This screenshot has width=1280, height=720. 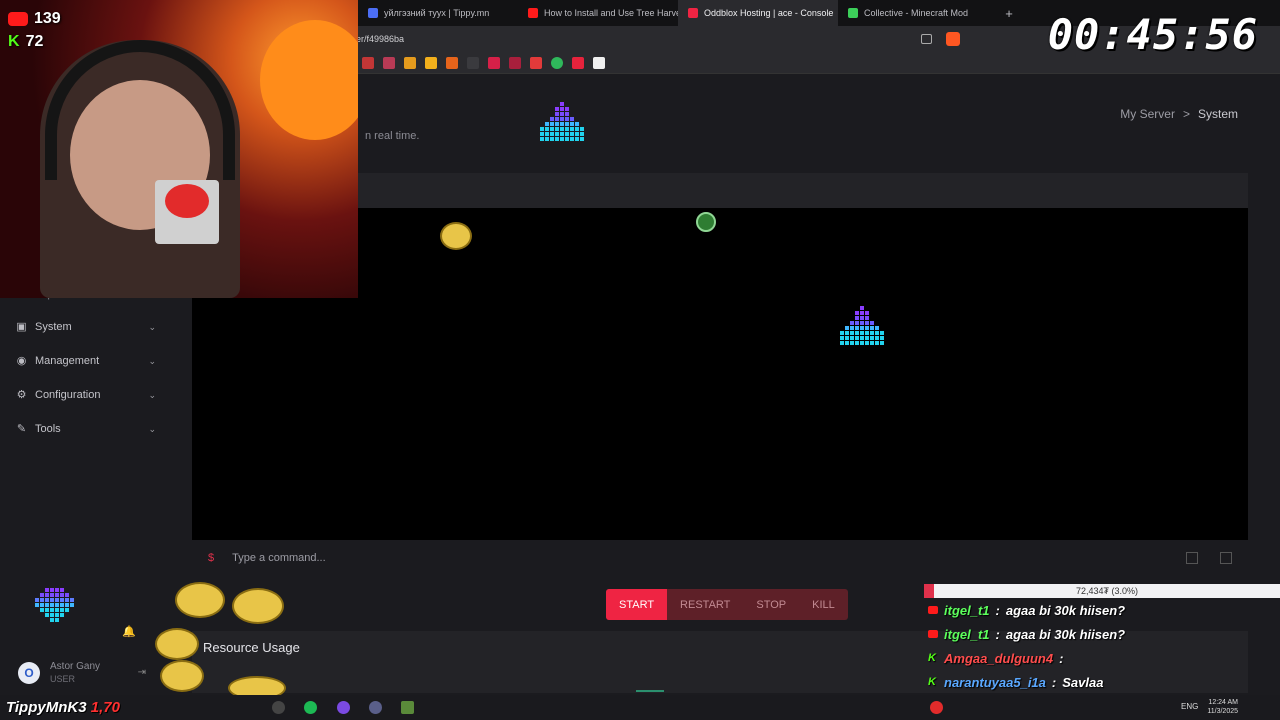 What do you see at coordinates (310, 707) in the screenshot?
I see `spotify-icon` at bounding box center [310, 707].